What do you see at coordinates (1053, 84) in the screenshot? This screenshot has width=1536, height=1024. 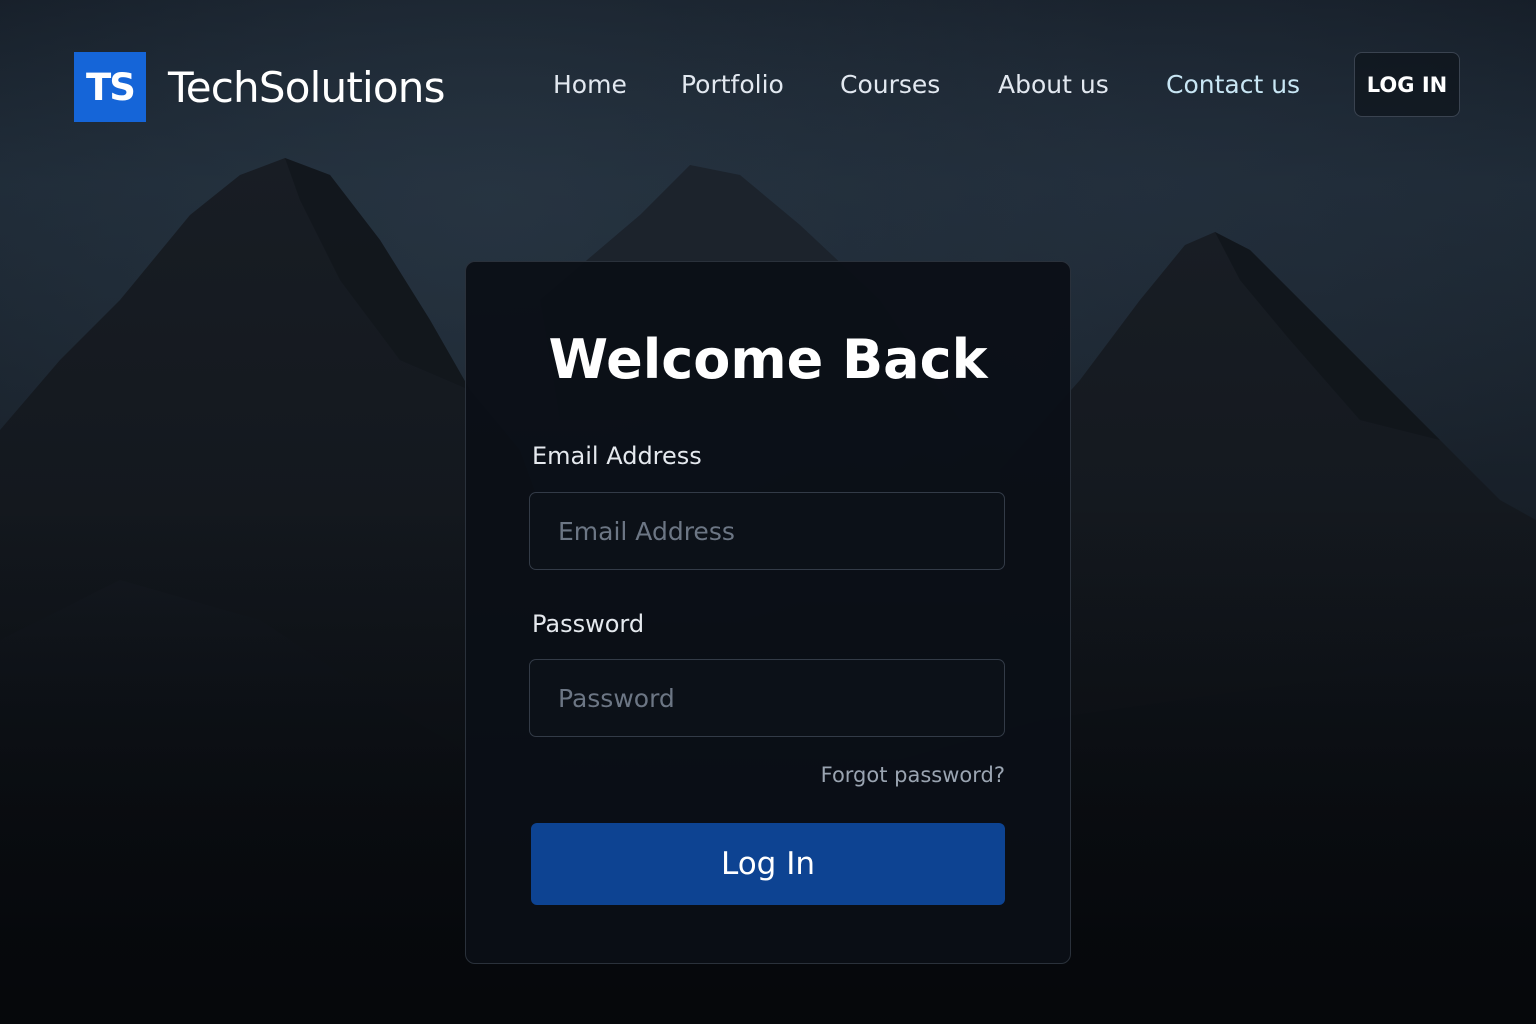 I see `nav-link-about-us: About us` at bounding box center [1053, 84].